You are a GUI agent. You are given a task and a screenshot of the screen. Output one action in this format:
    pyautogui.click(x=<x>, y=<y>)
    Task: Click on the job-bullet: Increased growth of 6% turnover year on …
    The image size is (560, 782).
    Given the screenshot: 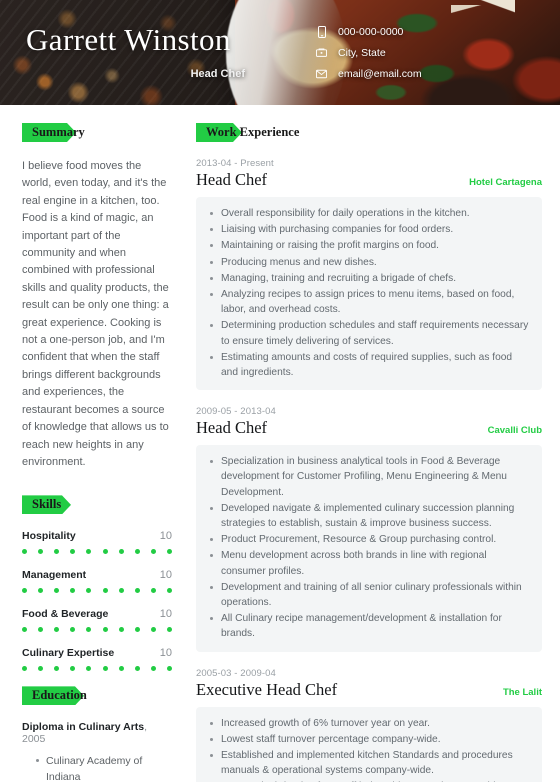 What is the action you would take?
    pyautogui.click(x=368, y=723)
    